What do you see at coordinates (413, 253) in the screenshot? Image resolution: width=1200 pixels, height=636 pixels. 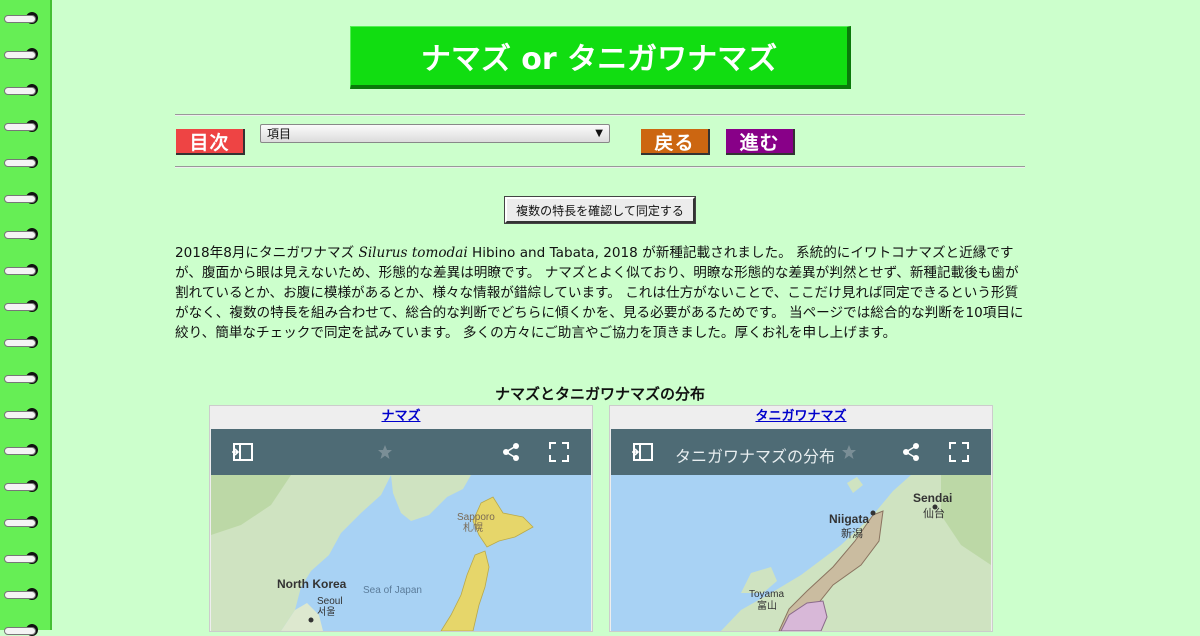 I see `scientific-name: Silurus tomodai` at bounding box center [413, 253].